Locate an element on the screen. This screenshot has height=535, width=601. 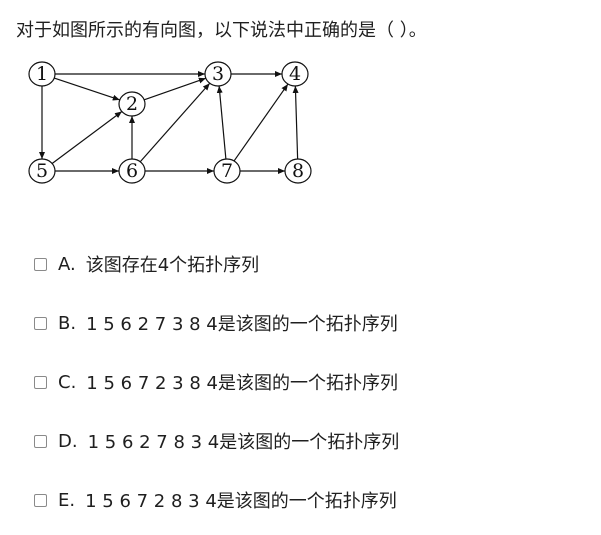
node-8: 8 is located at coordinates (298, 171).